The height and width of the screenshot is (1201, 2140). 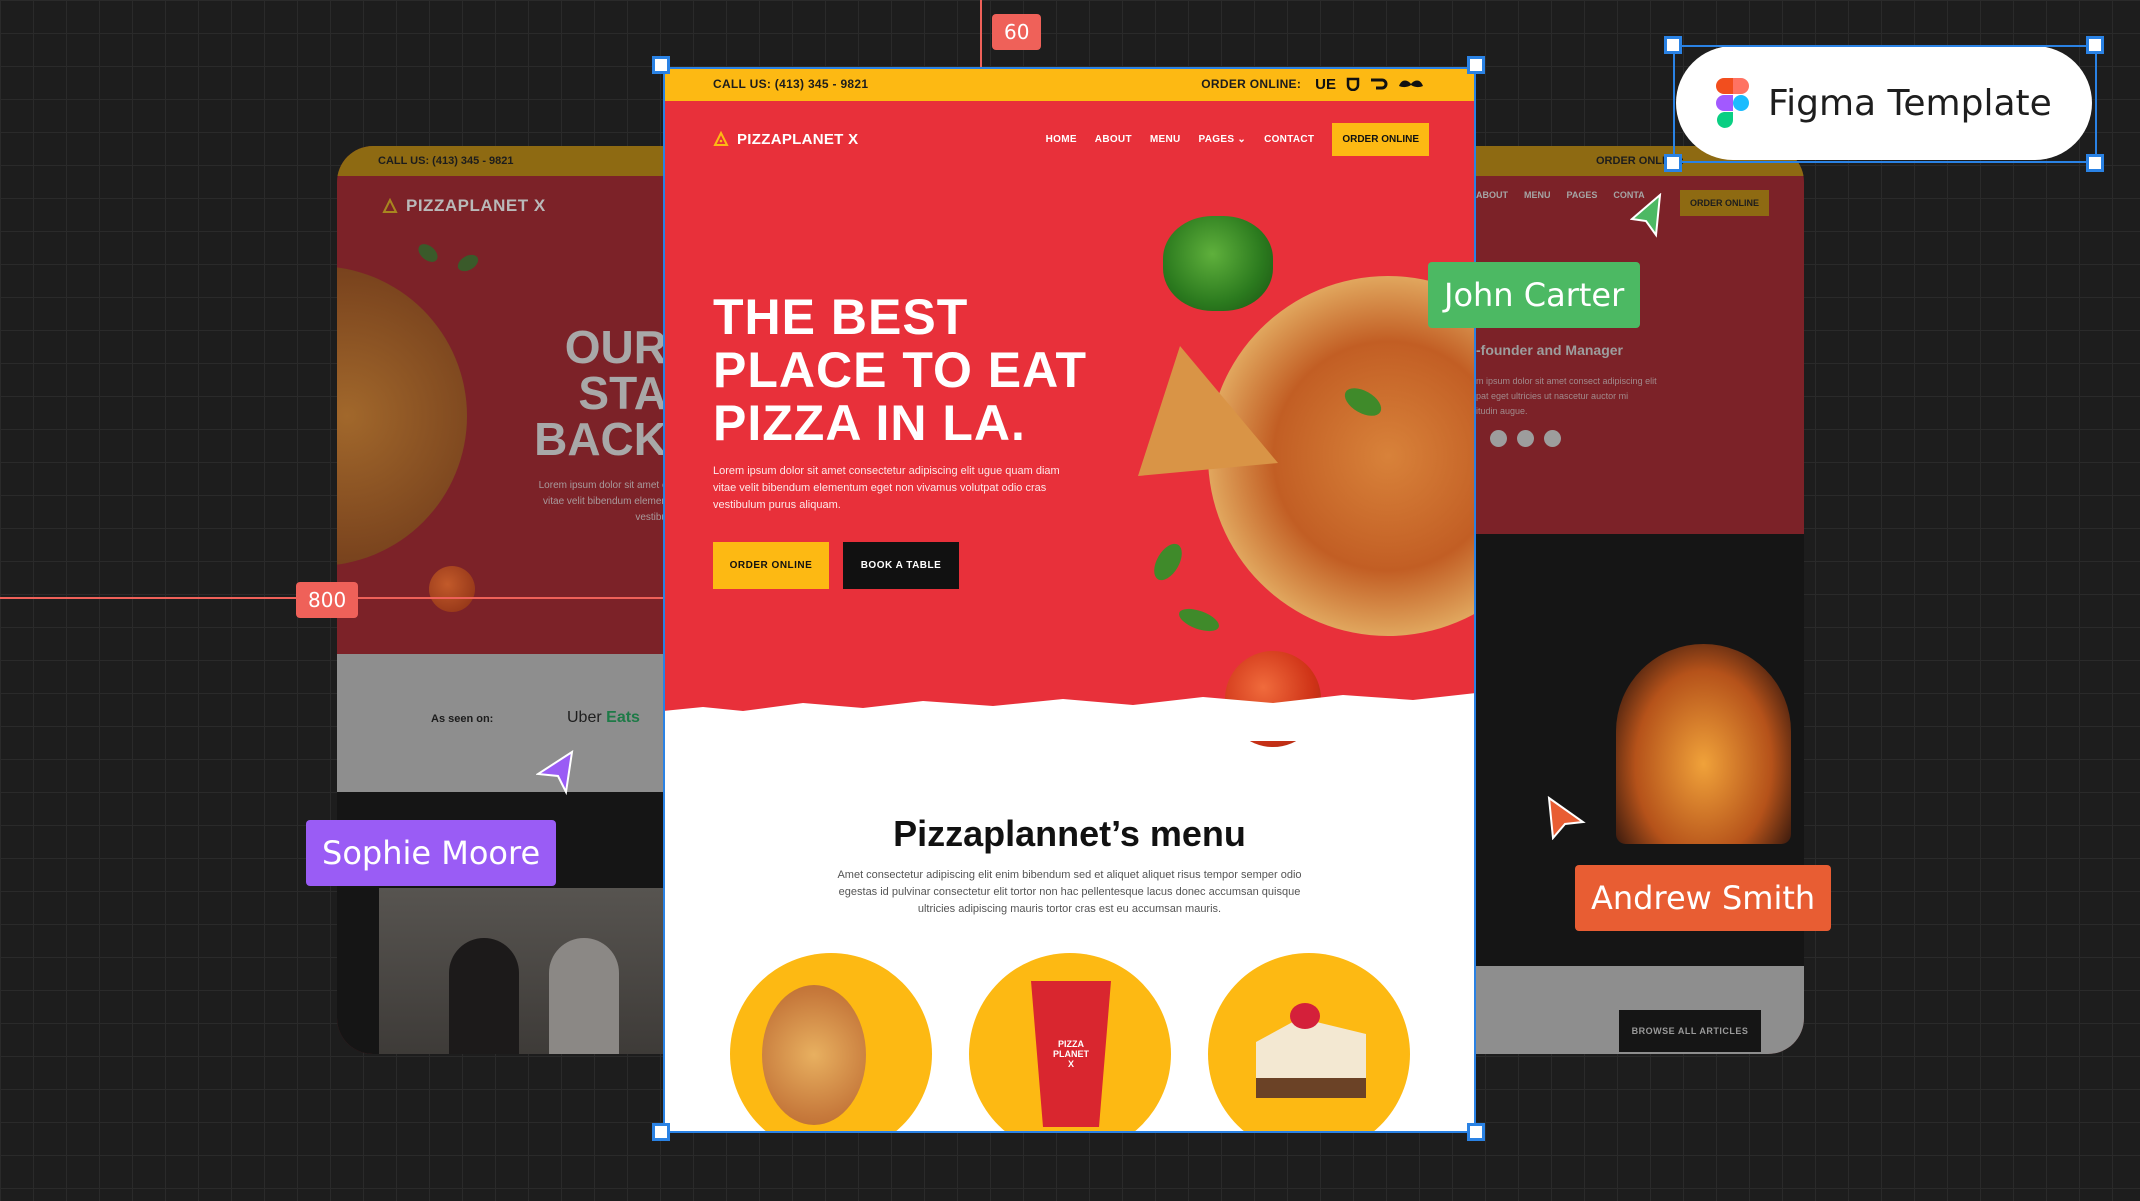 What do you see at coordinates (1380, 139) in the screenshot?
I see `nav-order-online-button: ORDER ONLINE` at bounding box center [1380, 139].